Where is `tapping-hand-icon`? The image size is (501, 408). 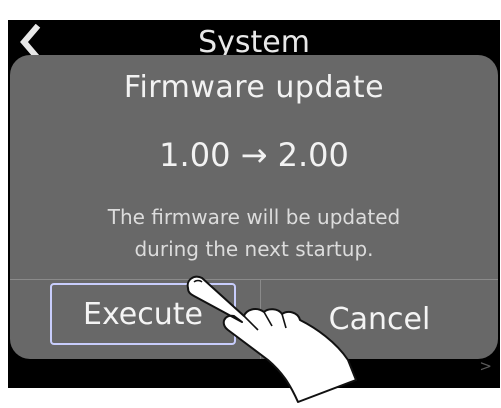
tapping-hand-icon is located at coordinates (271, 339).